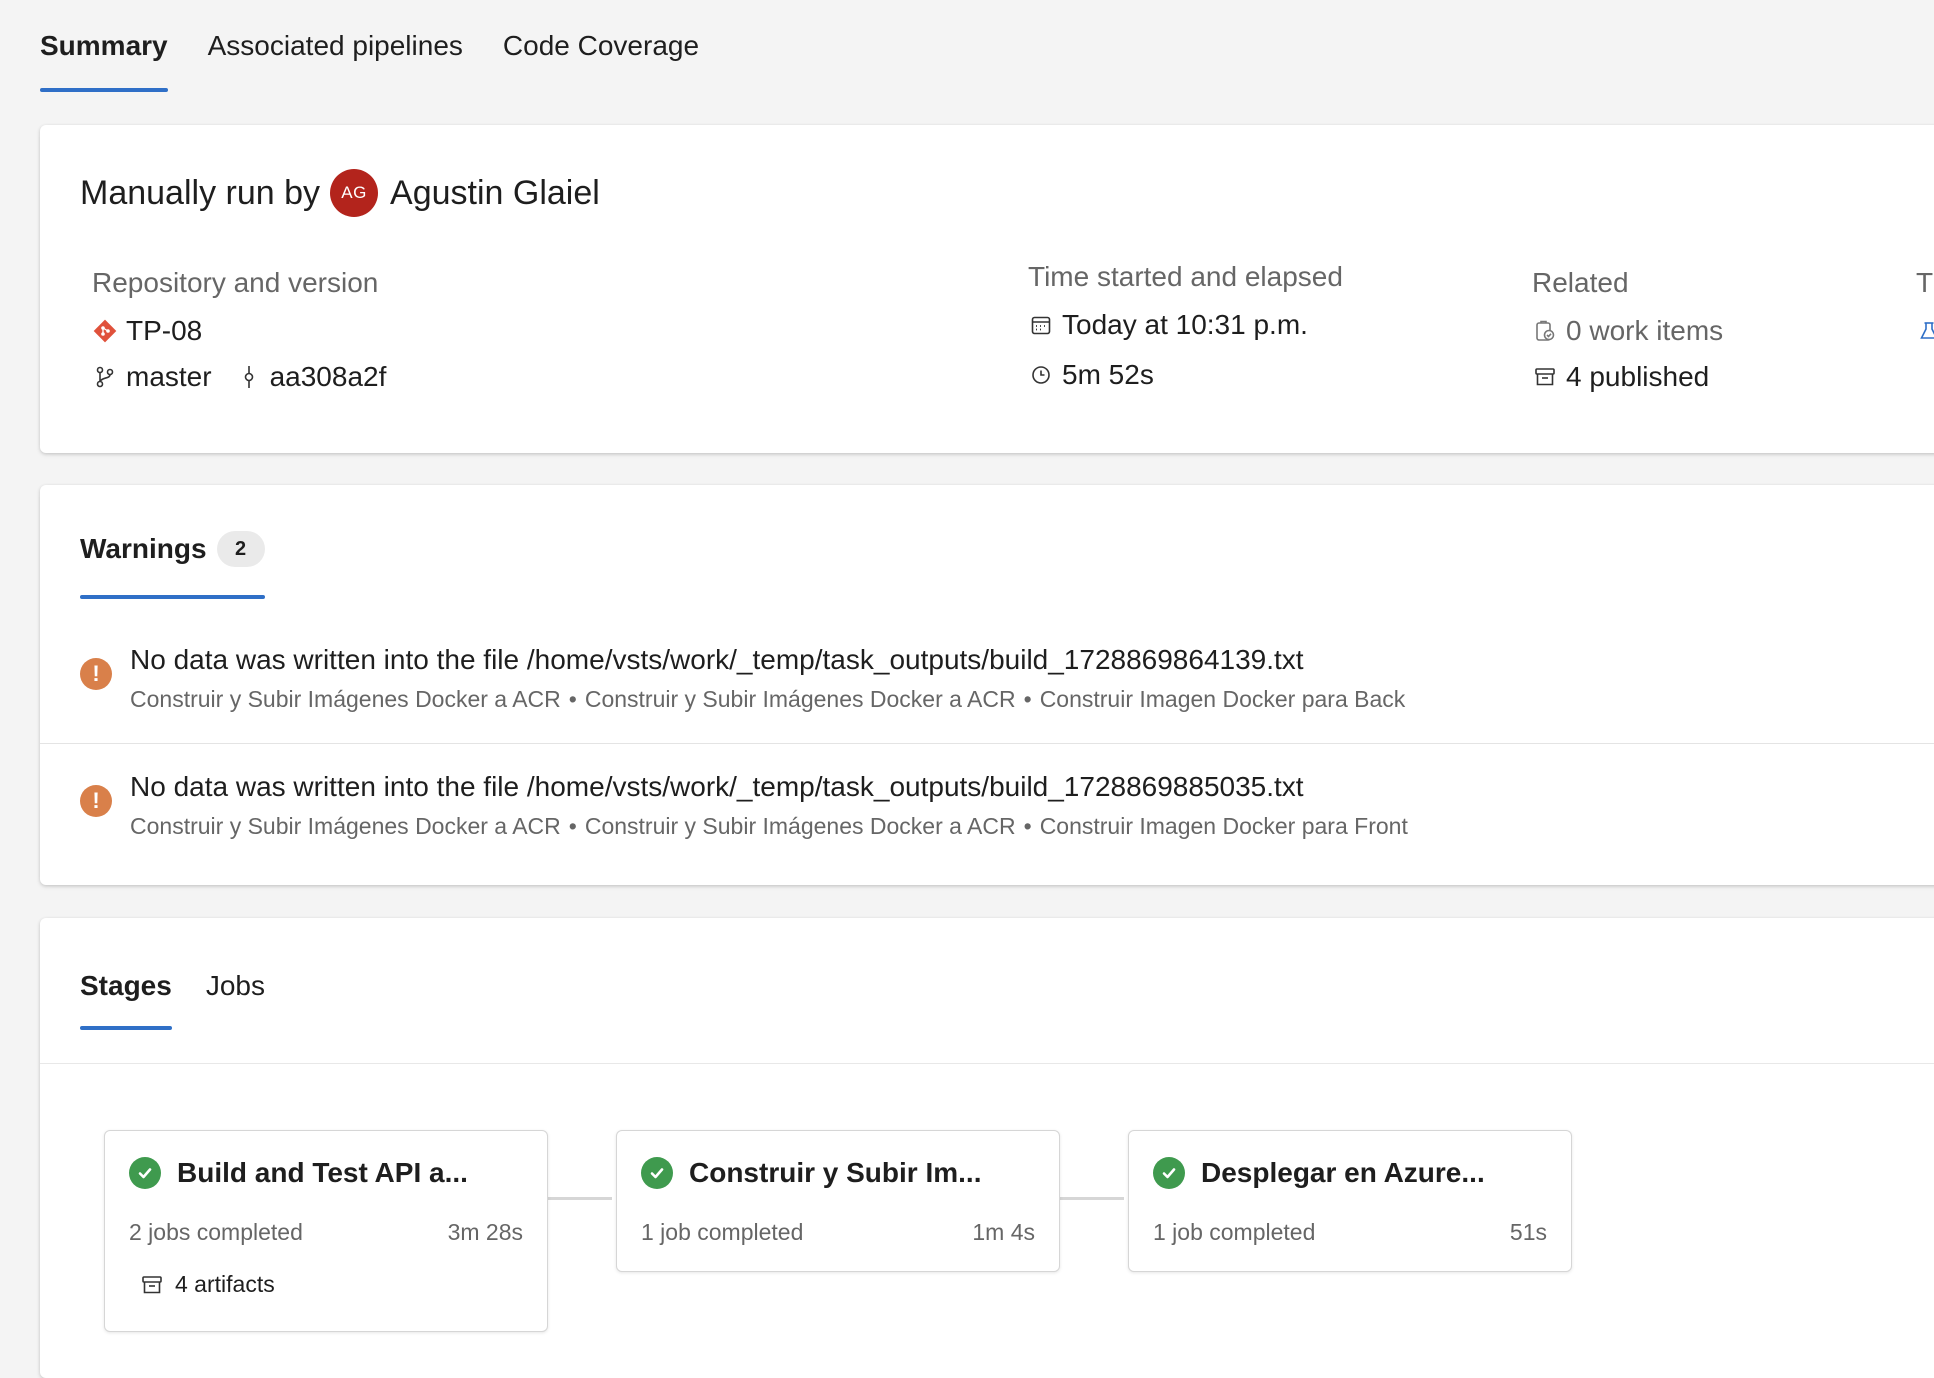 The height and width of the screenshot is (1378, 1934). What do you see at coordinates (239, 331) in the screenshot?
I see `repository-row: TP-08` at bounding box center [239, 331].